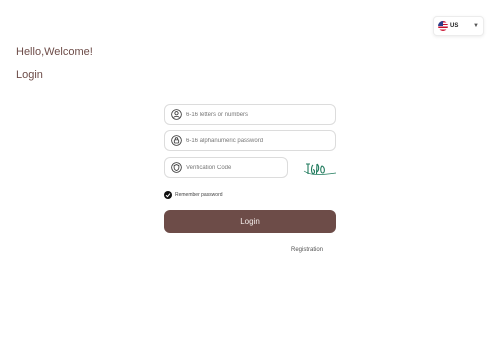 The image size is (500, 348). Describe the element at coordinates (260, 140) in the screenshot. I see `password-input` at that location.